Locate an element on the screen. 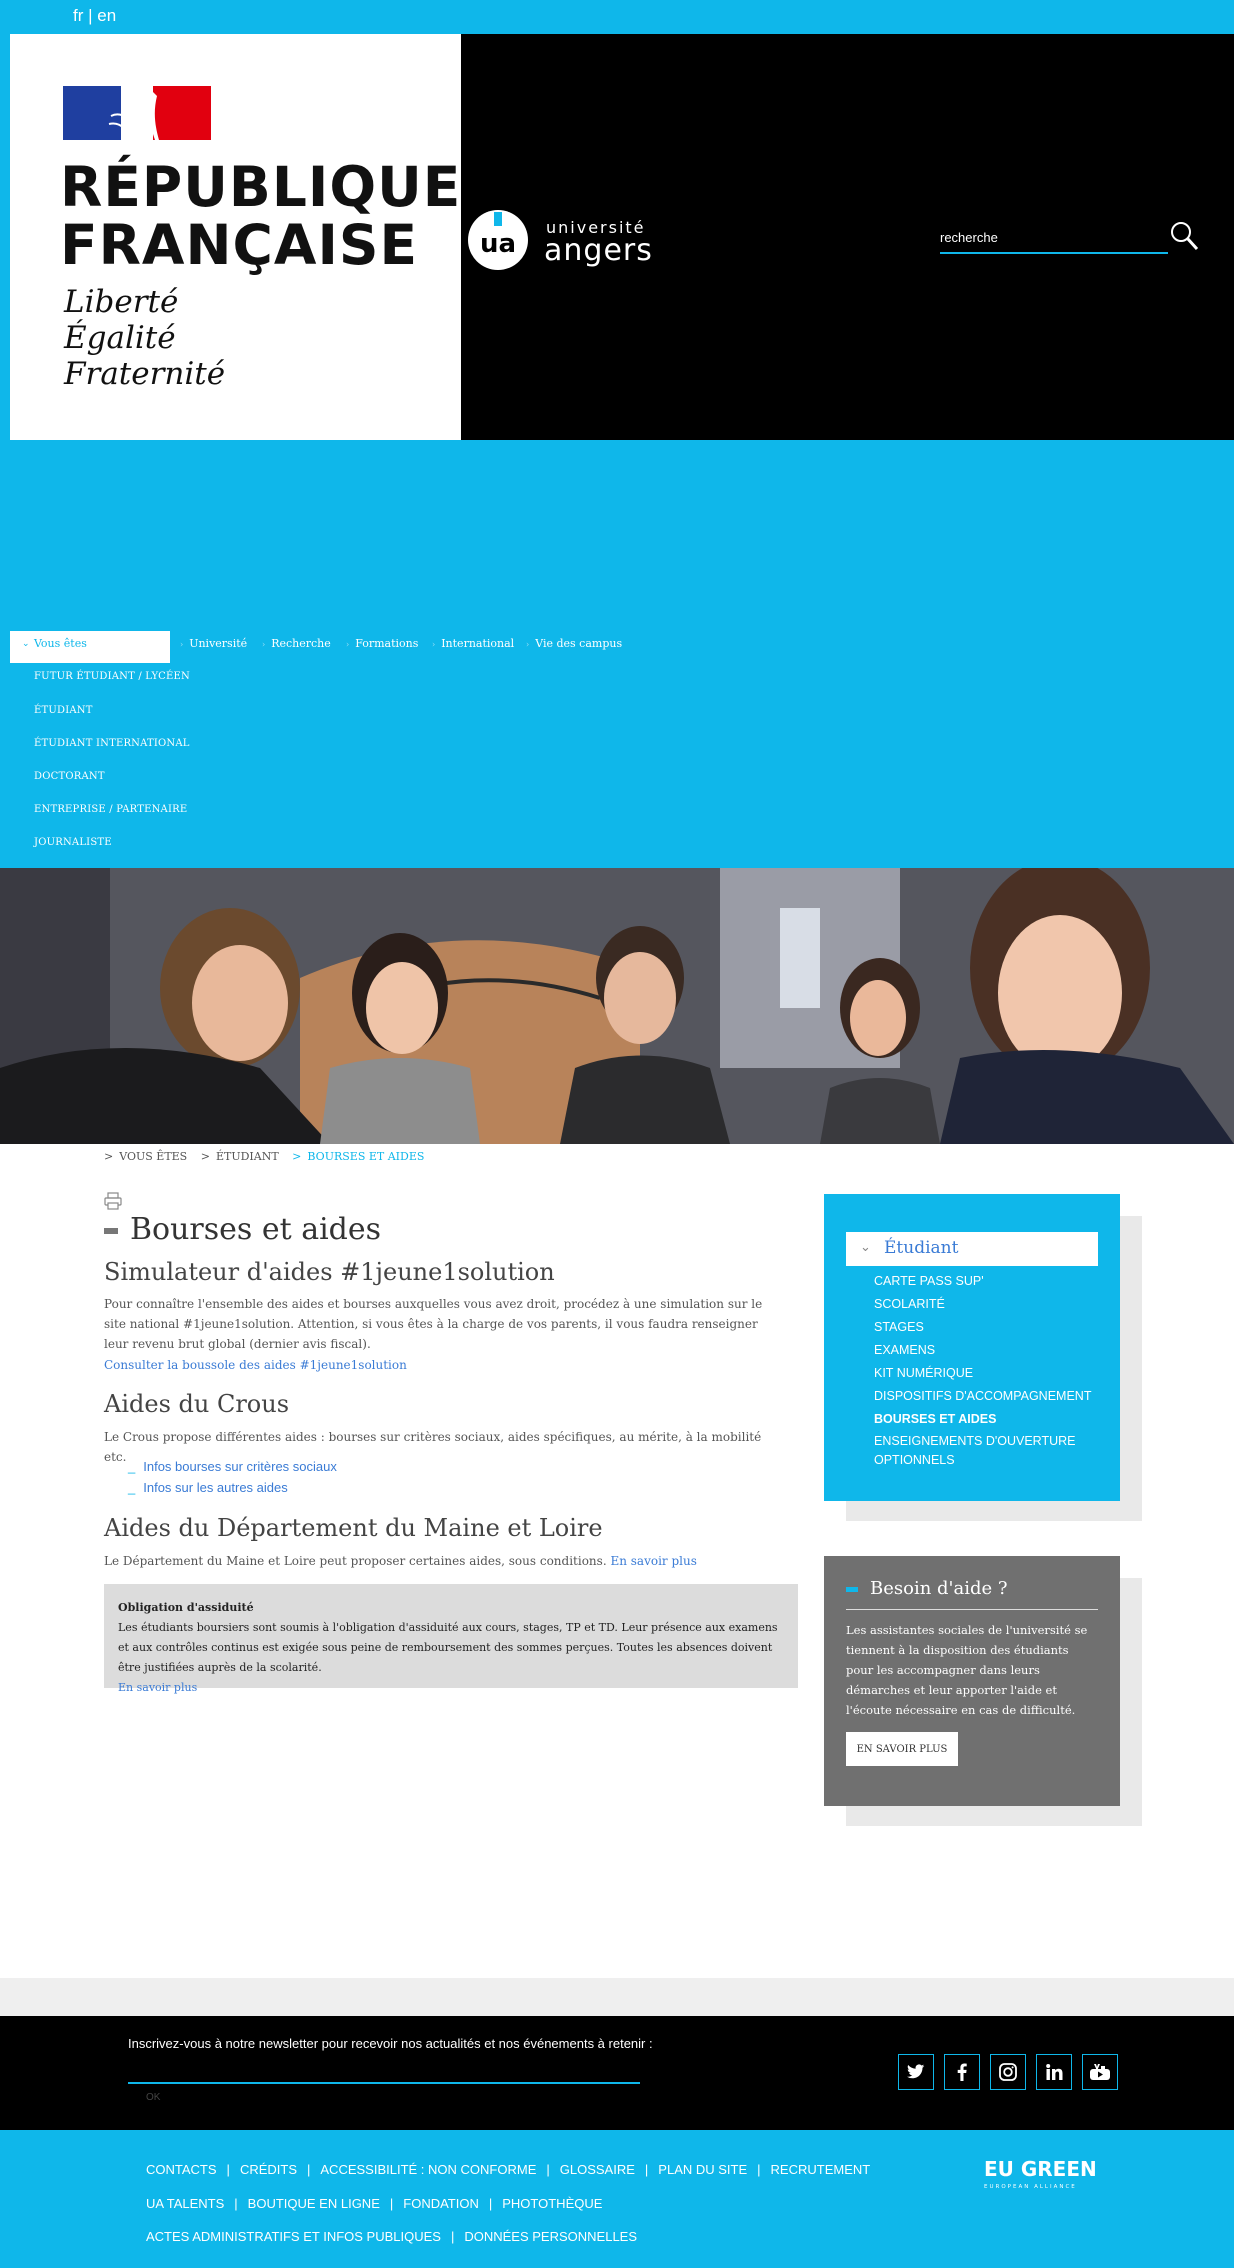 The image size is (1234, 2268). help-en-savoir-plus-button: EN SAVOIR PLUS is located at coordinates (902, 1749).